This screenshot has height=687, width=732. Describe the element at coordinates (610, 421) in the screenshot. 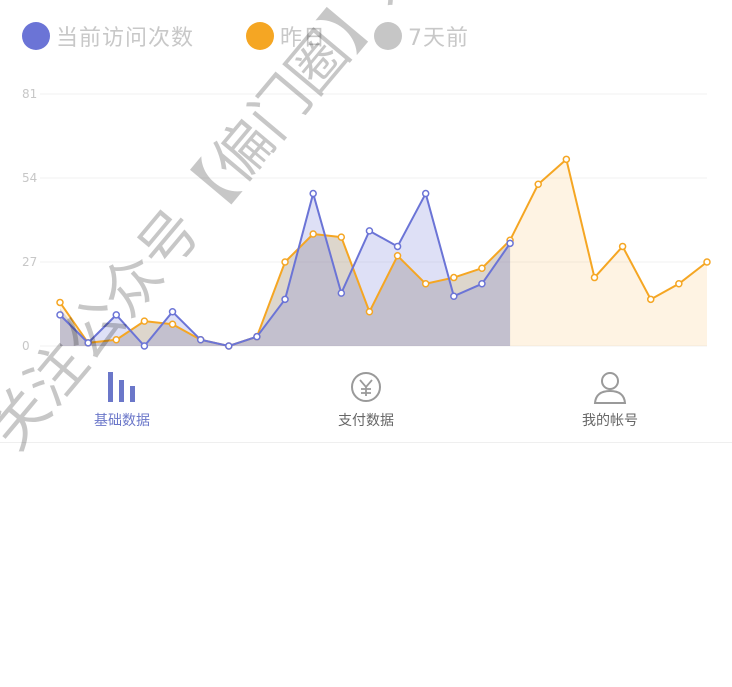

I see `tab-label: 我的帐号` at that location.